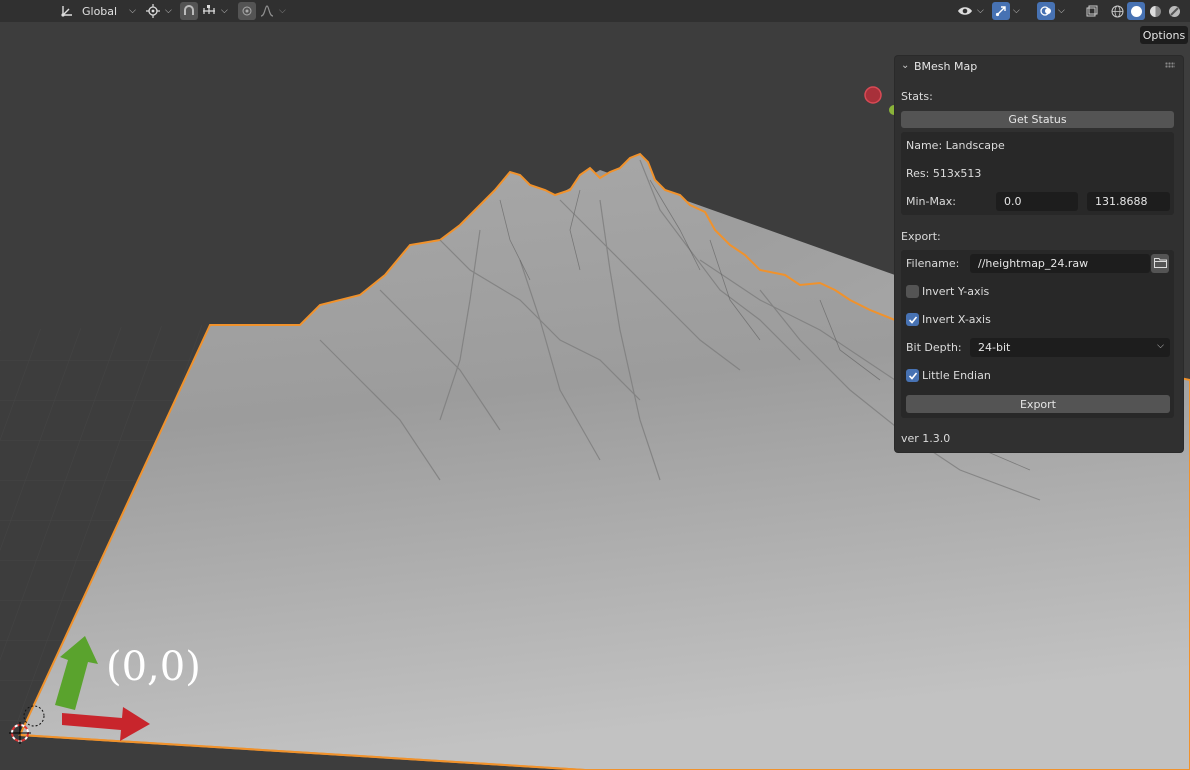 This screenshot has width=1190, height=770. Describe the element at coordinates (946, 66) in the screenshot. I see `panel-title: BMesh Map` at that location.